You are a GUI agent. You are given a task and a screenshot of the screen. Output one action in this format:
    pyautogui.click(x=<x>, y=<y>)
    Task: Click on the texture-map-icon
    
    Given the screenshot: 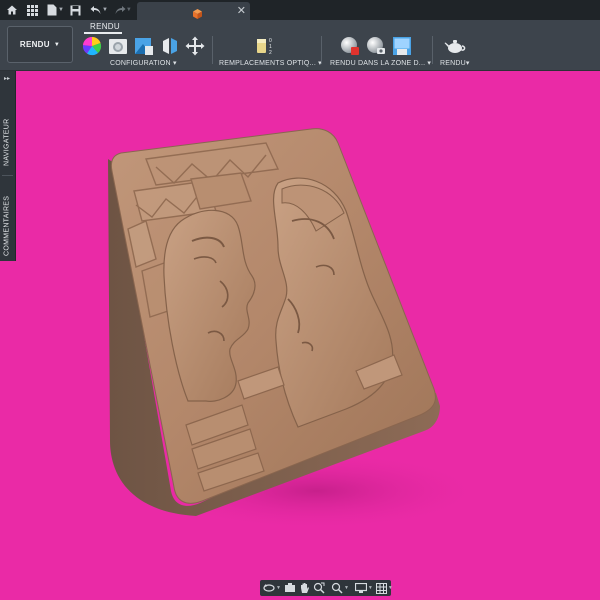 What is the action you would take?
    pyautogui.click(x=144, y=46)
    